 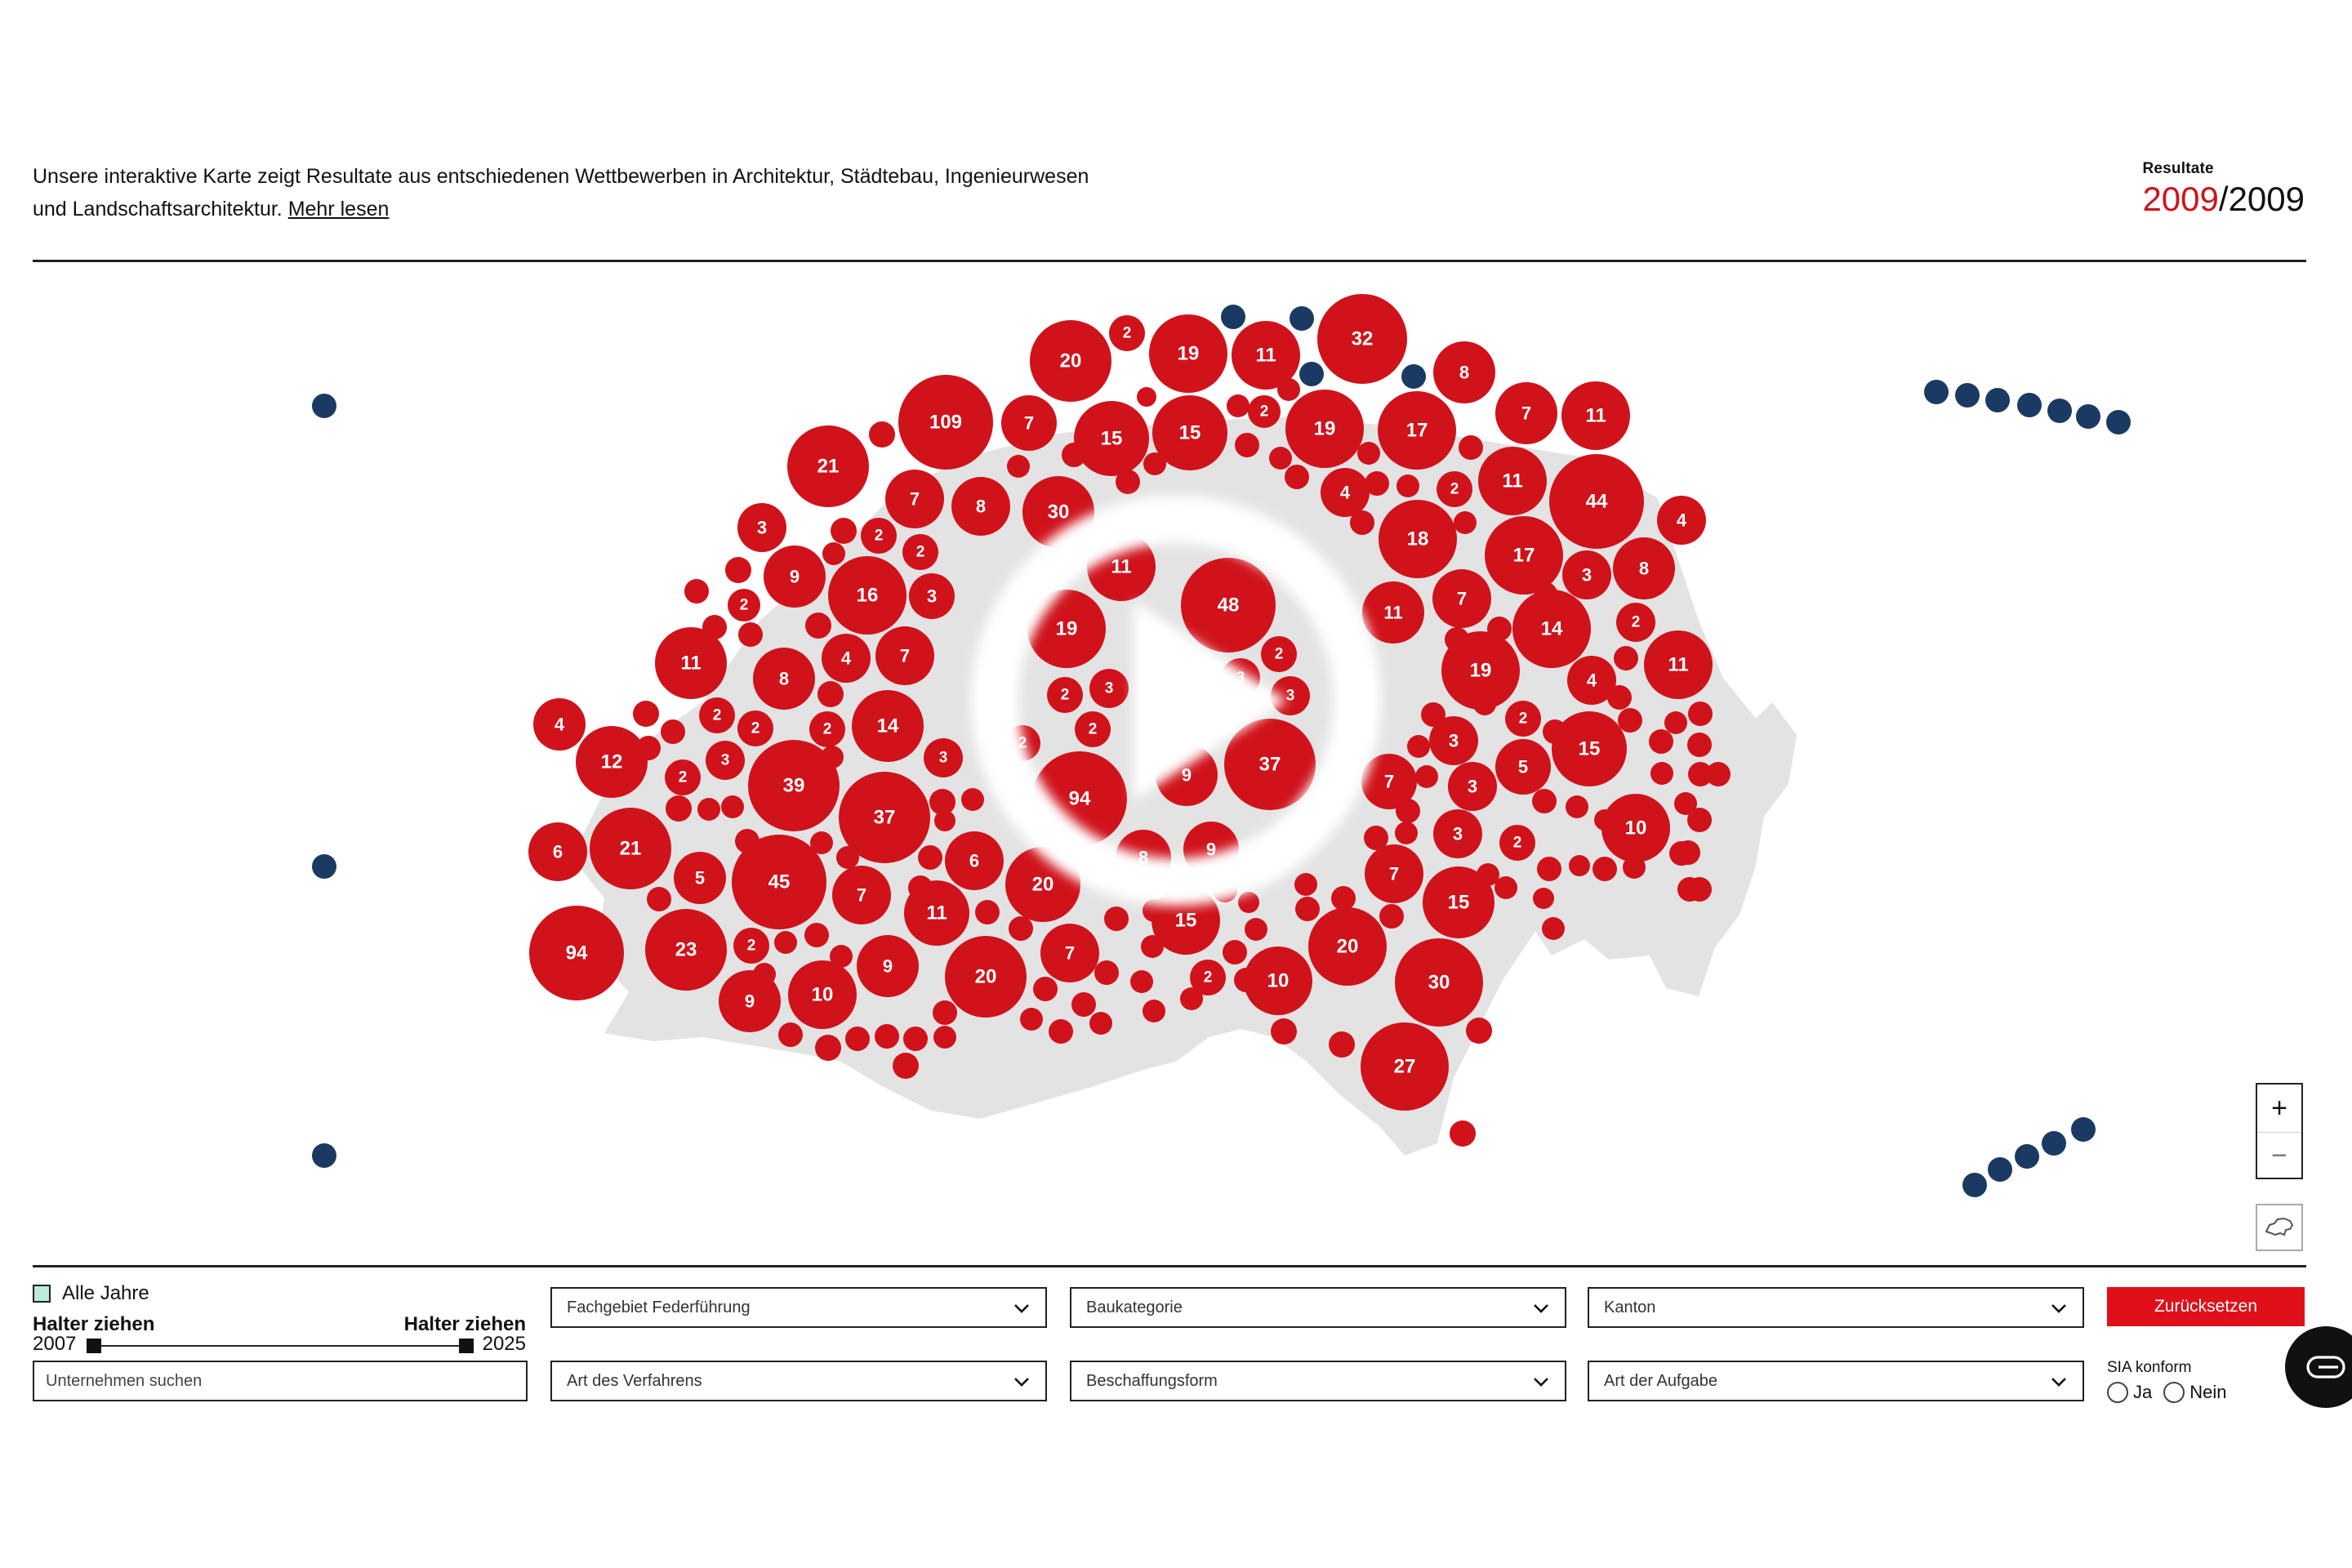 I want to click on result-bubble: 16, so click(x=867, y=595).